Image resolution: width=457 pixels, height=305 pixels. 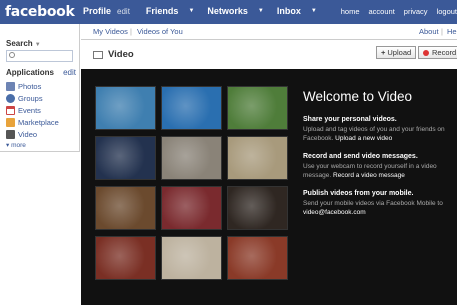 I want to click on share-heading: Share your personal videos., so click(x=350, y=119).